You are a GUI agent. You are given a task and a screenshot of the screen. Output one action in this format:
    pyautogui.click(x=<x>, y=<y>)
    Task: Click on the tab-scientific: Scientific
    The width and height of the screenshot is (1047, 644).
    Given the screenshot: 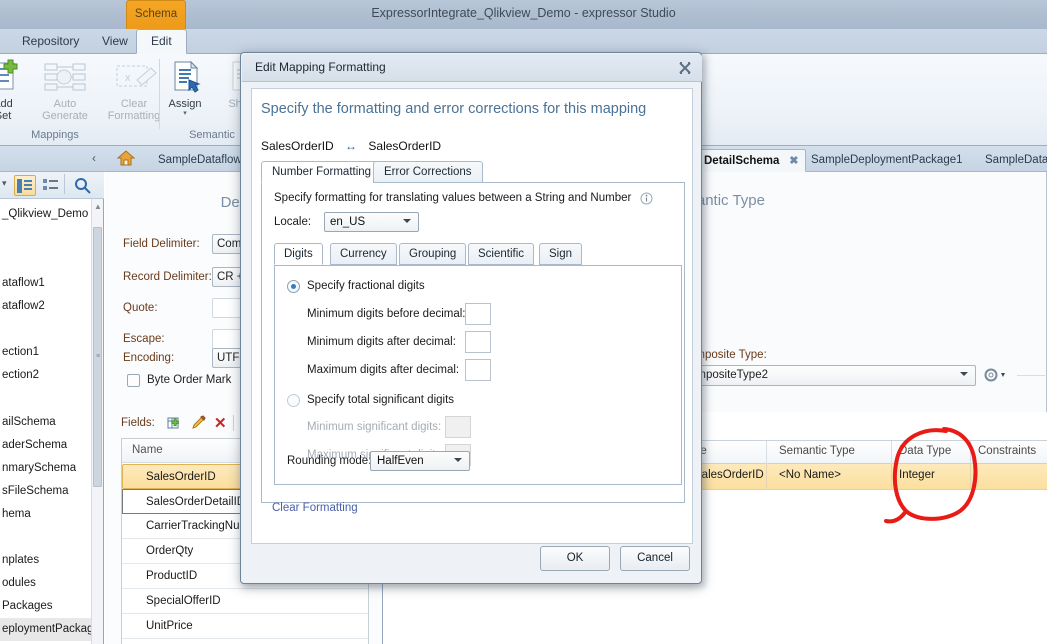 What is the action you would take?
    pyautogui.click(x=501, y=254)
    